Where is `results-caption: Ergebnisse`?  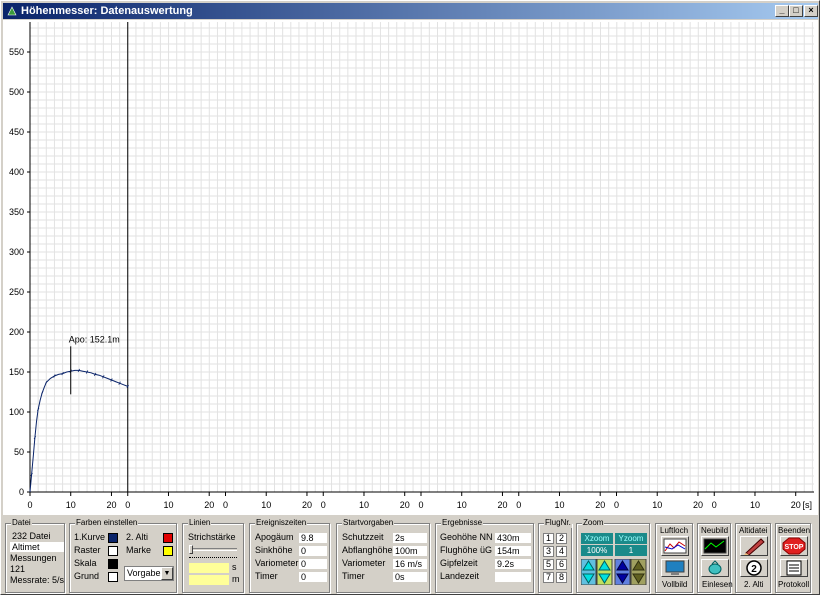 results-caption: Ergebnisse is located at coordinates (462, 523).